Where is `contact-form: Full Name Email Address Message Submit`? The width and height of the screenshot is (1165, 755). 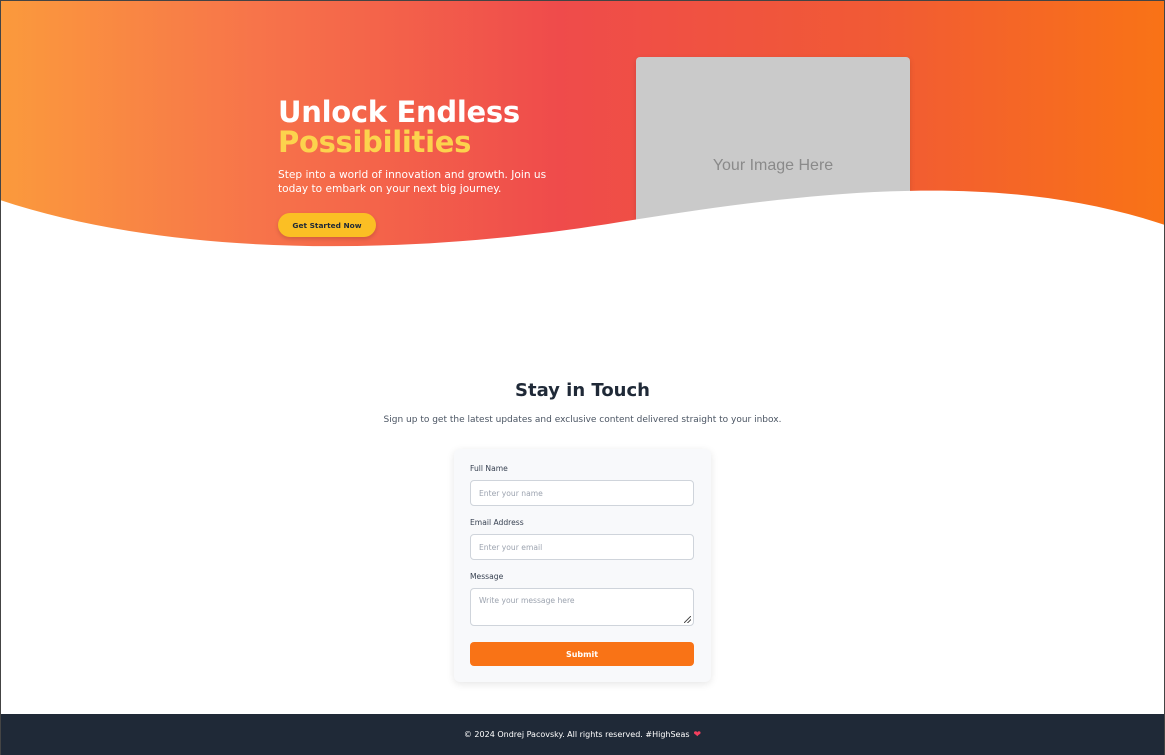 contact-form: Full Name Email Address Message Submit is located at coordinates (582, 565).